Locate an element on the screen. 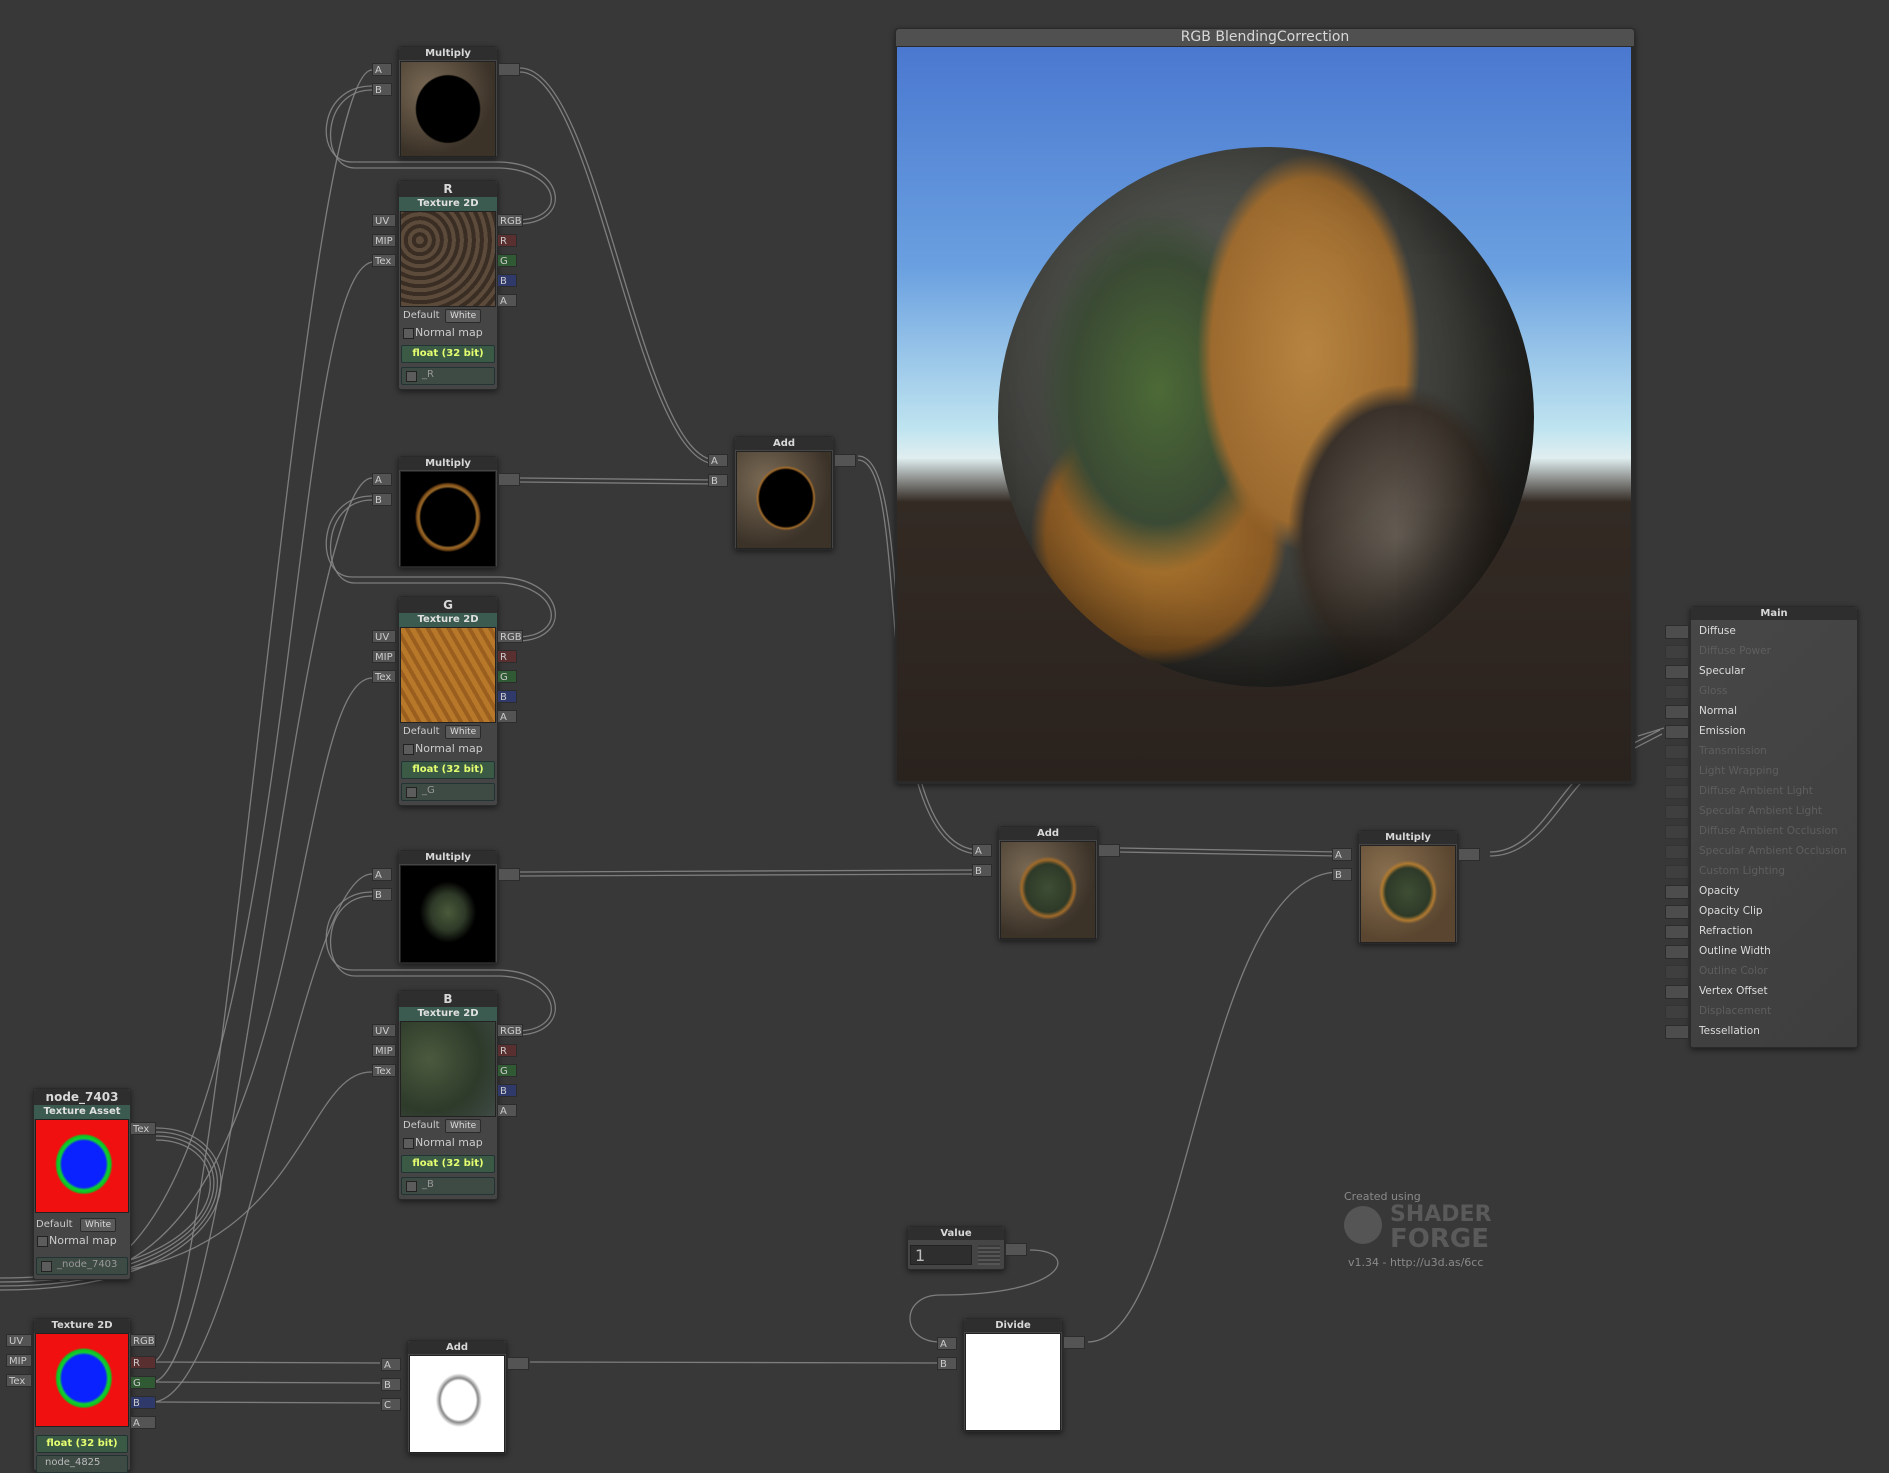 The image size is (1889, 1473). main-input-gloss: Gloss is located at coordinates (1761, 691).